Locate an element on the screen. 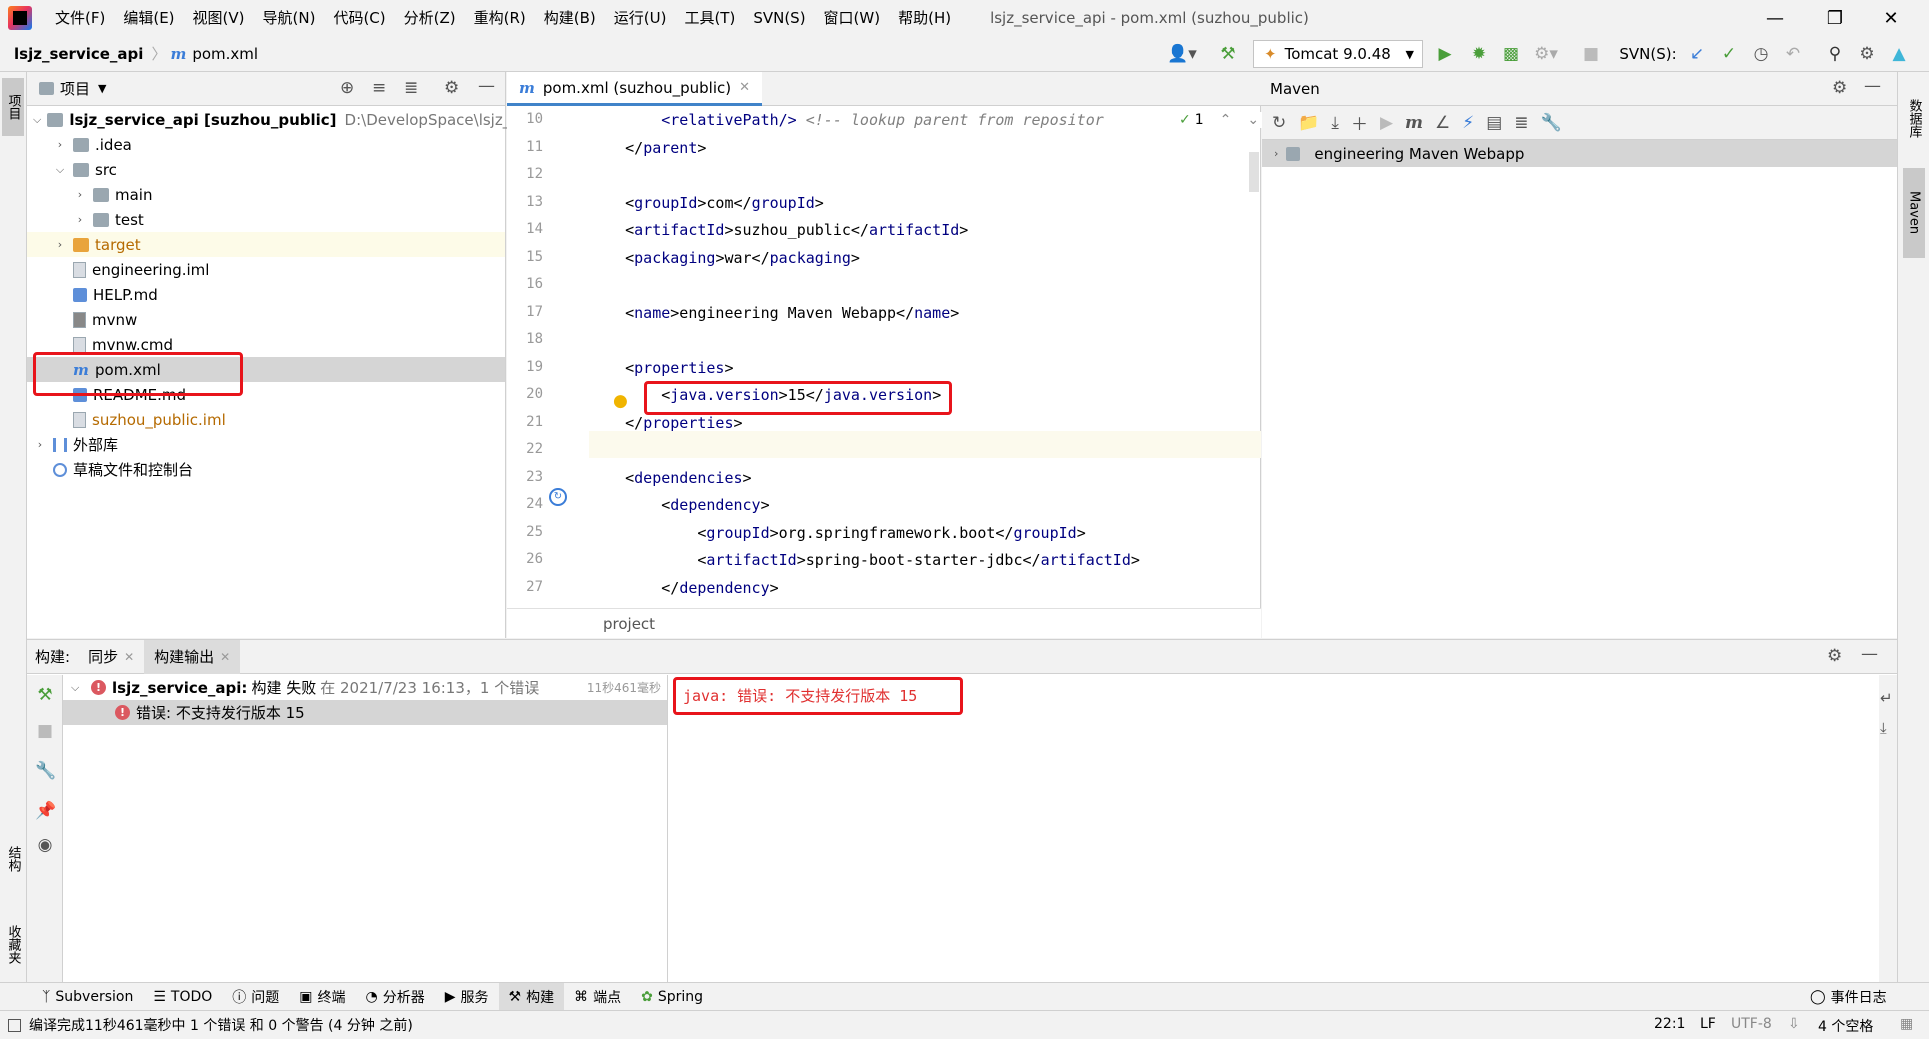 This screenshot has width=1929, height=1039. svn-commit-icon: ✓ is located at coordinates (1729, 54).